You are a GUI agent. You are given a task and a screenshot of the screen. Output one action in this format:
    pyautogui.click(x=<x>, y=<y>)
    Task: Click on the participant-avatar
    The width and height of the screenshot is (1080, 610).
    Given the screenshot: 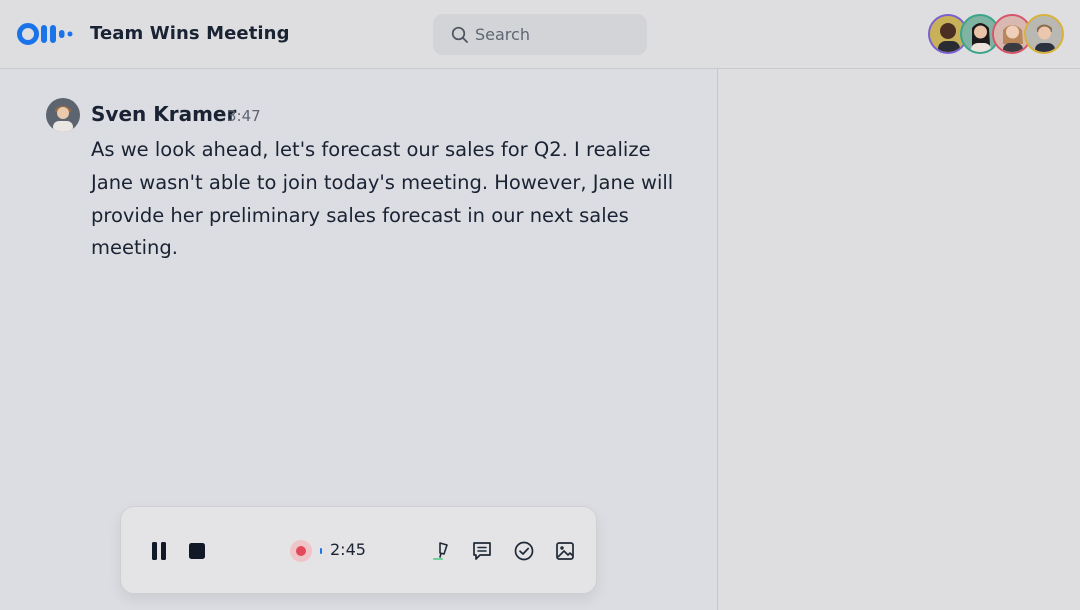 What is the action you would take?
    pyautogui.click(x=1044, y=34)
    